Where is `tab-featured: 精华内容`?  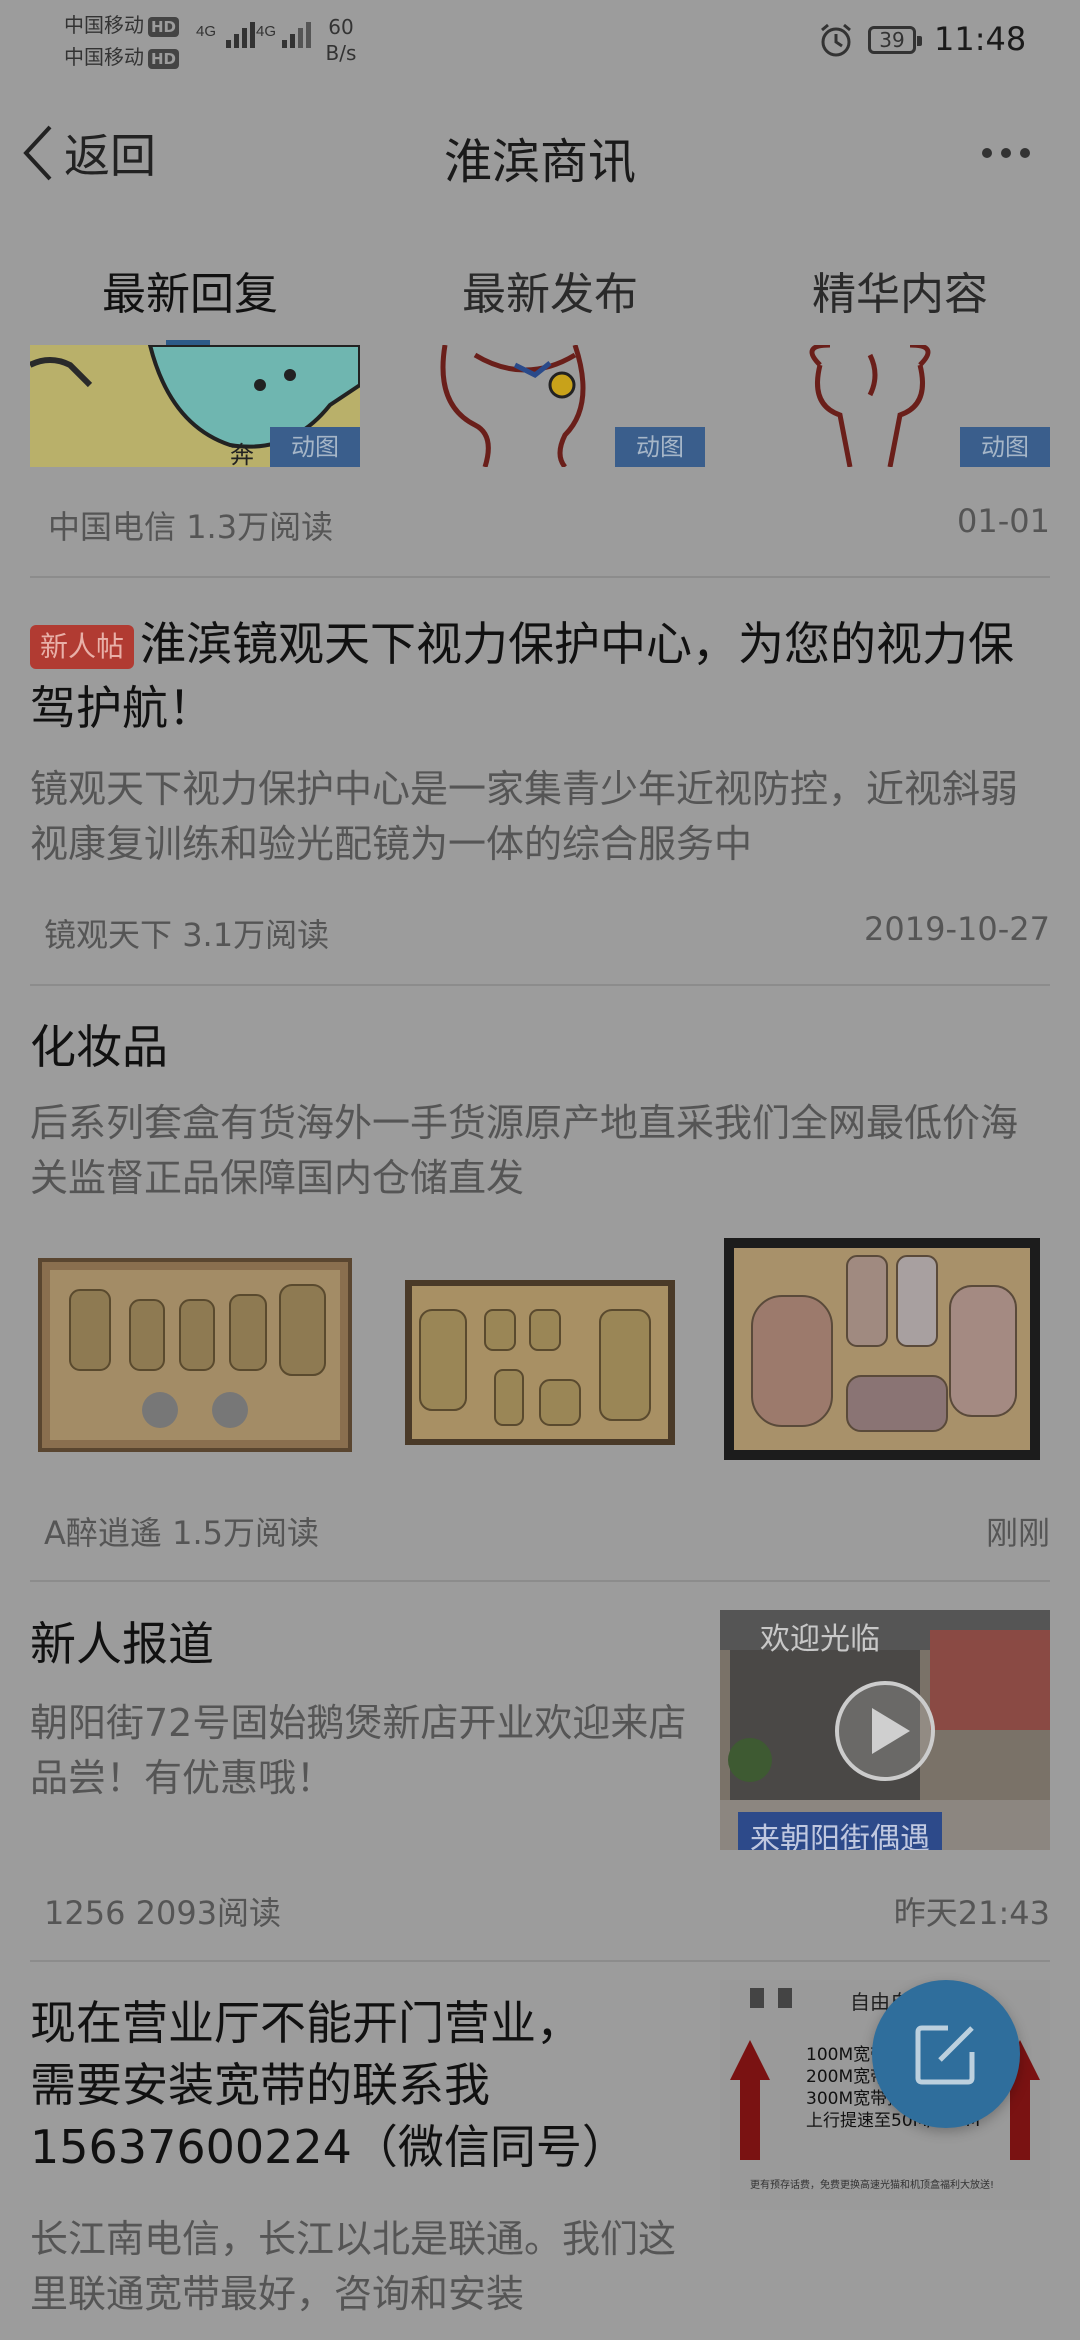 tab-featured: 精华内容 is located at coordinates (900, 290).